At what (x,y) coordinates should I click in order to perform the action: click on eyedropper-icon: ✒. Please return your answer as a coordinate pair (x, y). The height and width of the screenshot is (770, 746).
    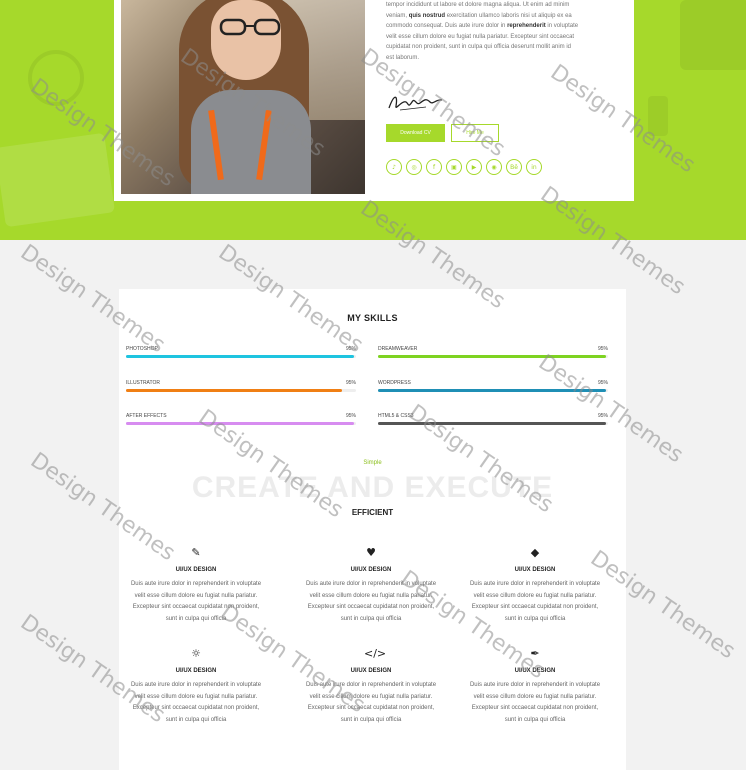
    Looking at the image, I should click on (535, 653).